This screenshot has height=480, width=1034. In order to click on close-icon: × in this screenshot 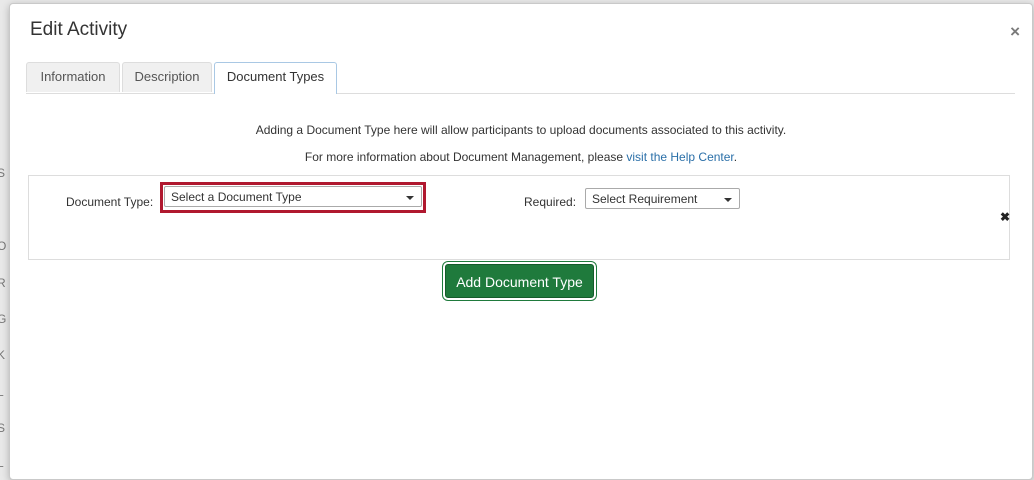, I will do `click(1015, 31)`.